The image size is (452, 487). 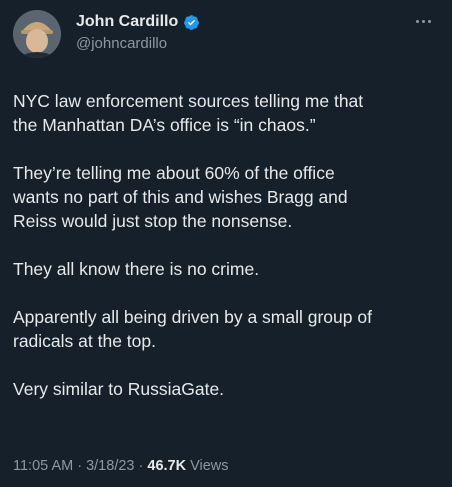 What do you see at coordinates (136, 269) in the screenshot?
I see `tweet-paragraph: They all know there is no crime.` at bounding box center [136, 269].